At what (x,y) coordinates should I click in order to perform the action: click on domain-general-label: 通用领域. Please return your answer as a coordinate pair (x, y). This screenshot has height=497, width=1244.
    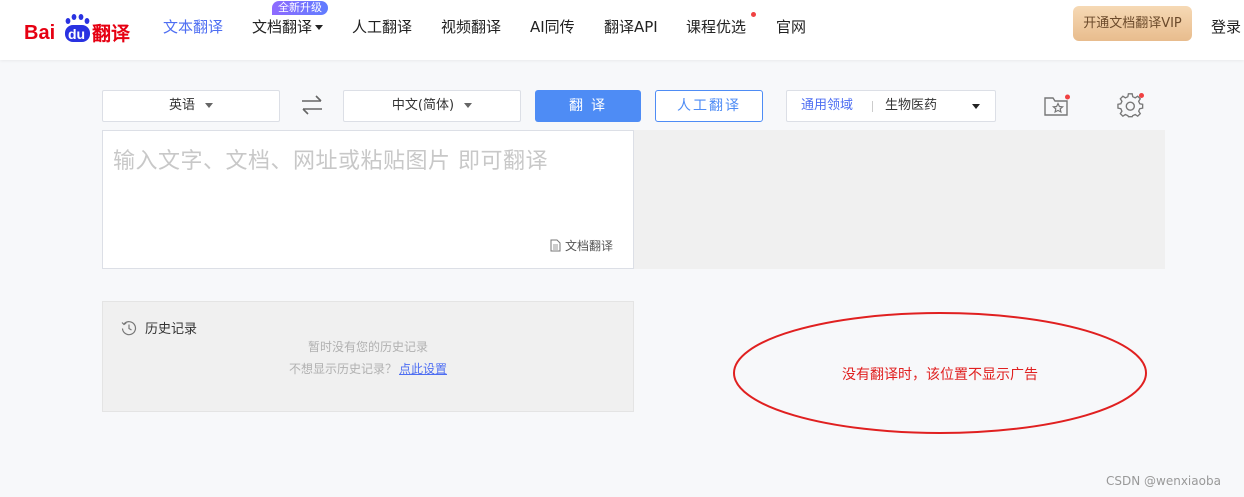
    Looking at the image, I should click on (827, 106).